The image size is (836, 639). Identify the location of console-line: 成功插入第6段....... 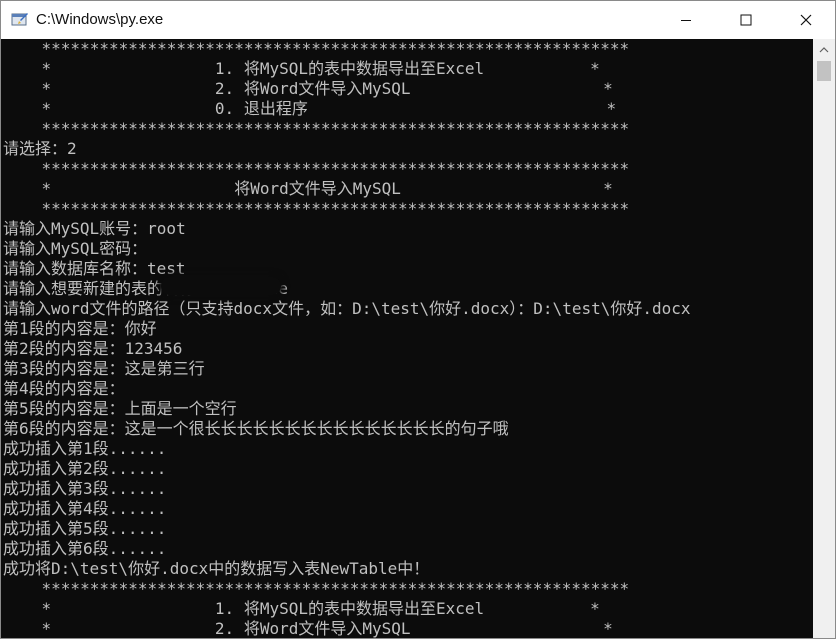
(85, 548).